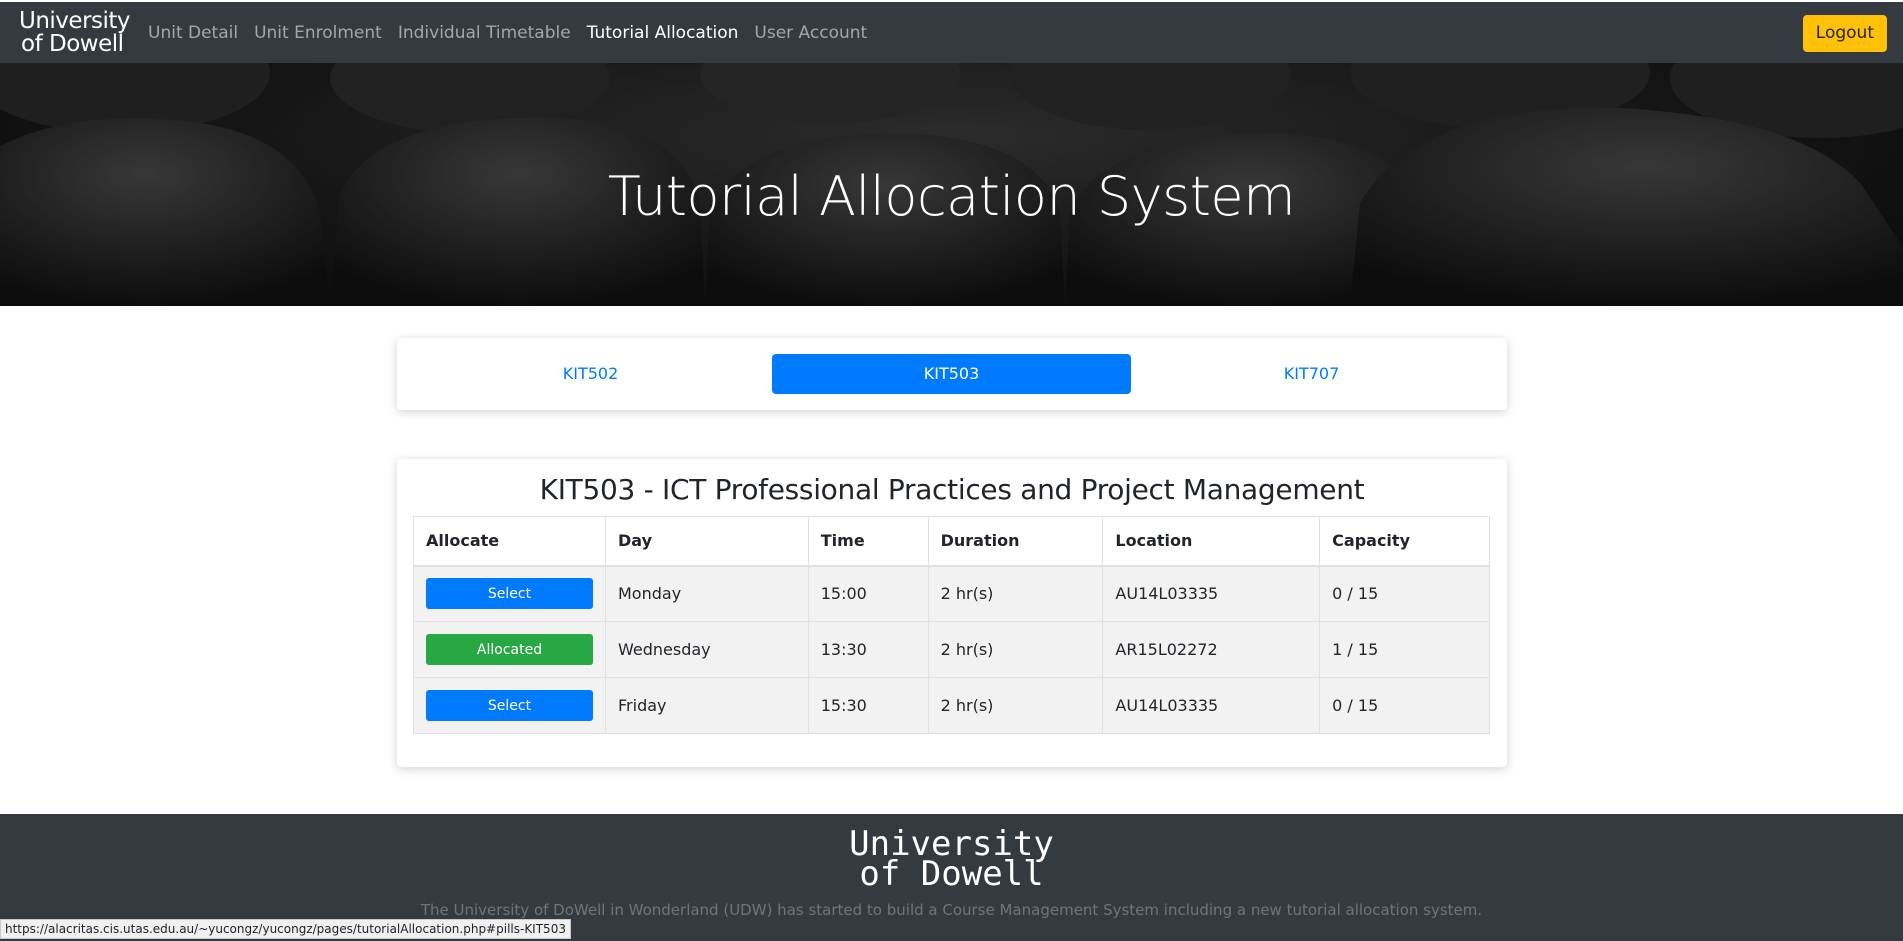 The image size is (1903, 941). What do you see at coordinates (1211, 649) in the screenshot?
I see `location-cell: AR15L02272` at bounding box center [1211, 649].